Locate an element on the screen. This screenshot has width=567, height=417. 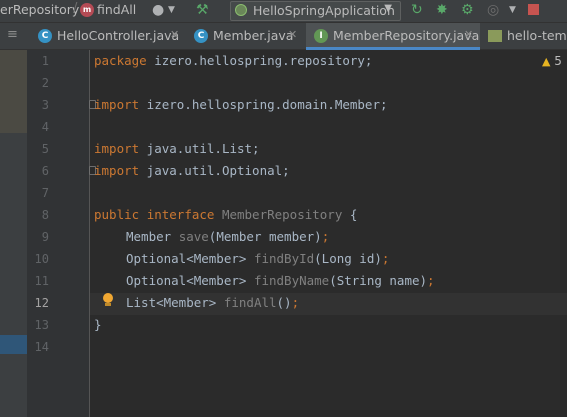
line-number-current: 12 is located at coordinates (41, 303).